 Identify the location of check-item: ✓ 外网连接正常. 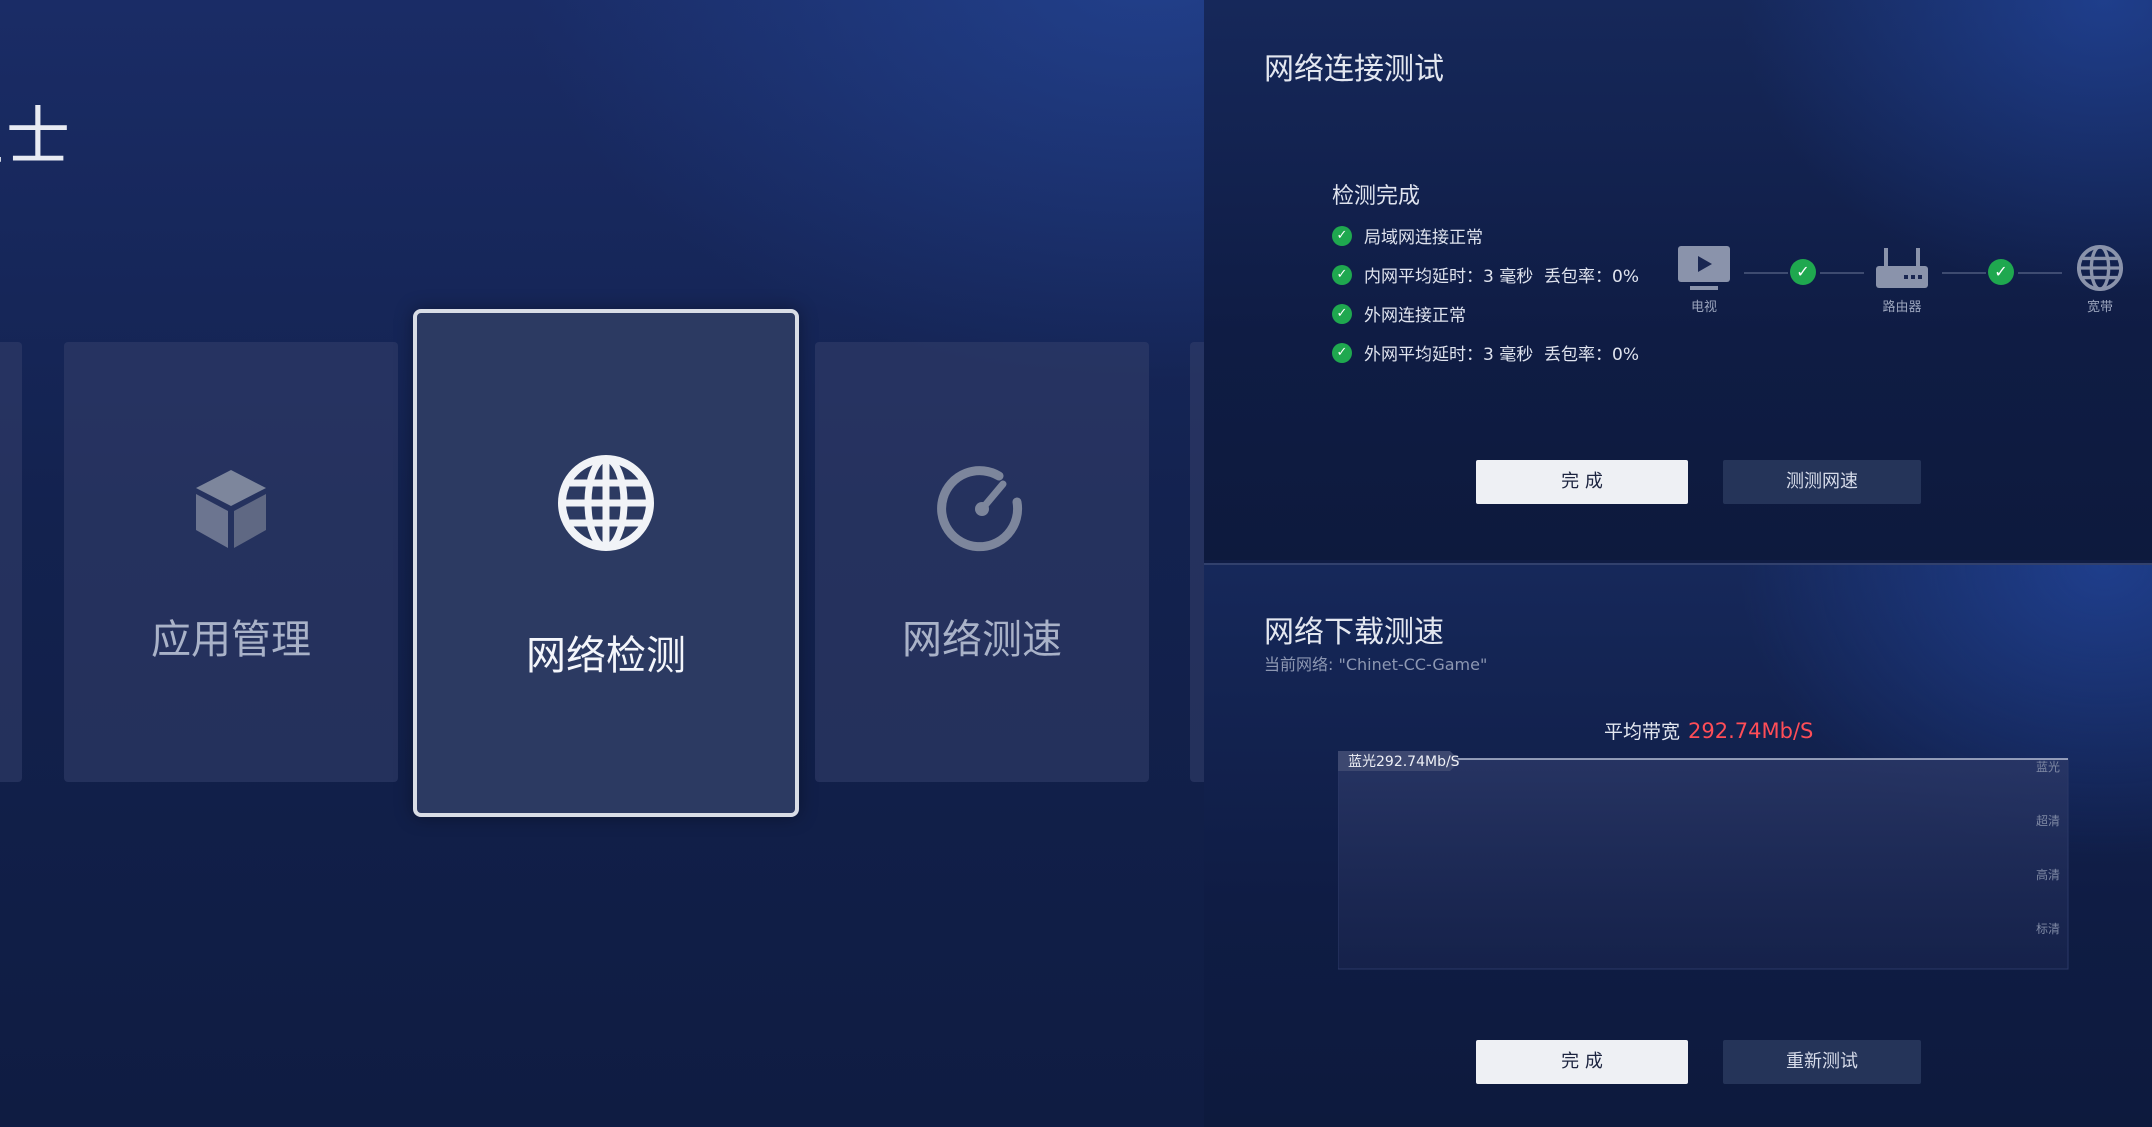
(1399, 313).